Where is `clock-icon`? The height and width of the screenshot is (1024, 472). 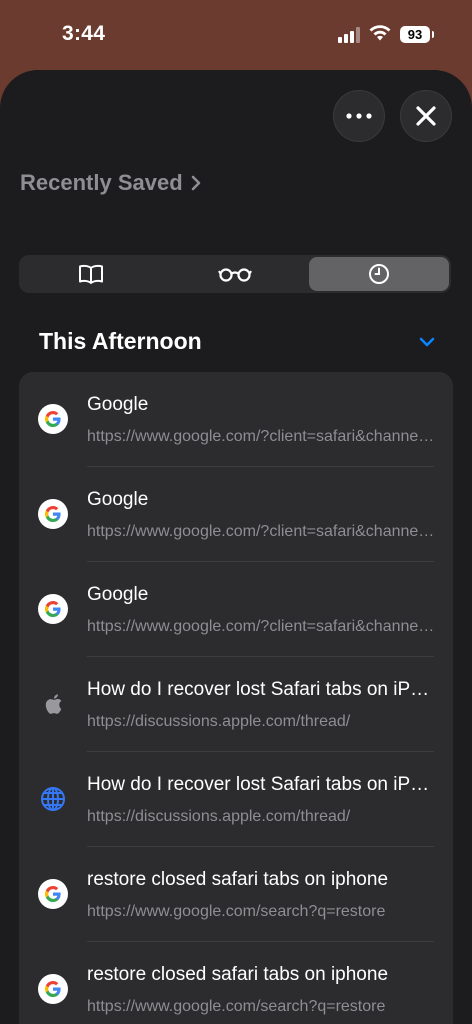
clock-icon is located at coordinates (379, 274).